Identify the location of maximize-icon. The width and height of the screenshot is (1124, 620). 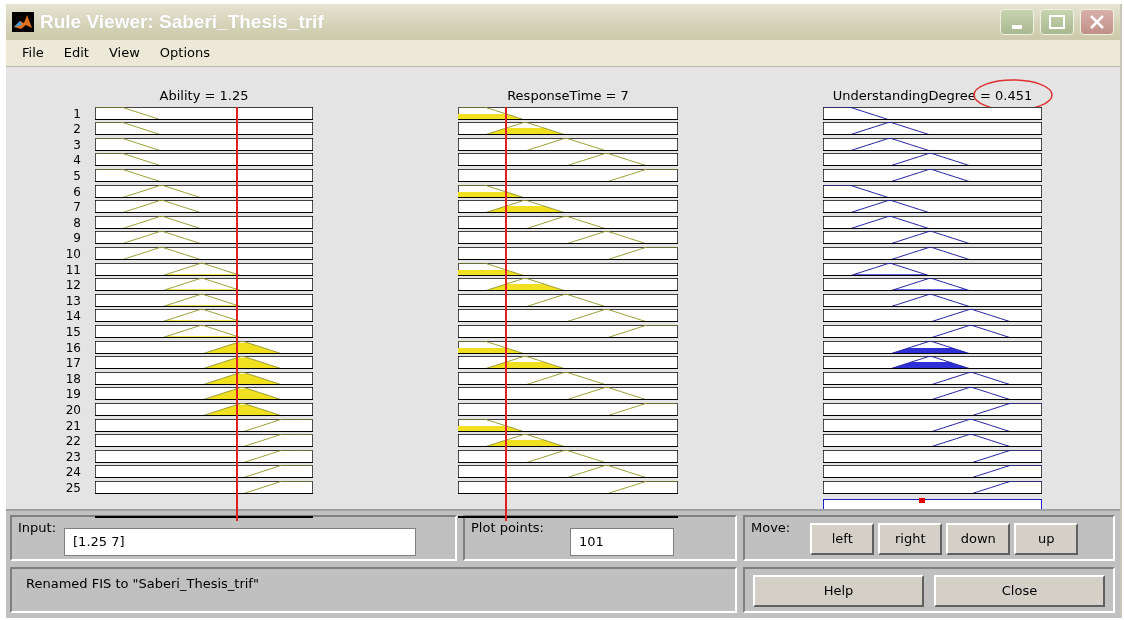
(1057, 21).